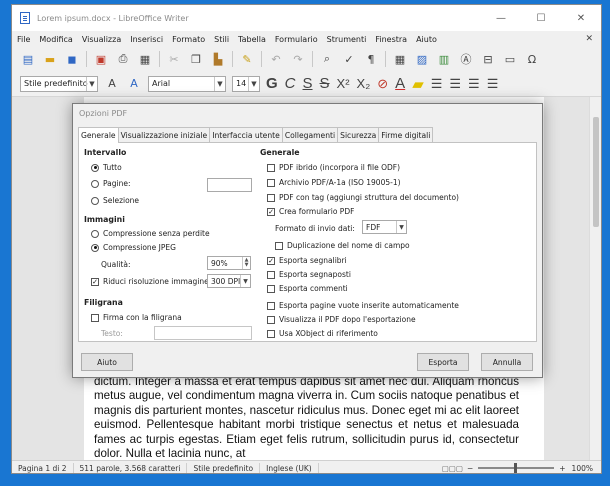  Describe the element at coordinates (134, 84) in the screenshot. I see `new-style-icon: A` at that location.